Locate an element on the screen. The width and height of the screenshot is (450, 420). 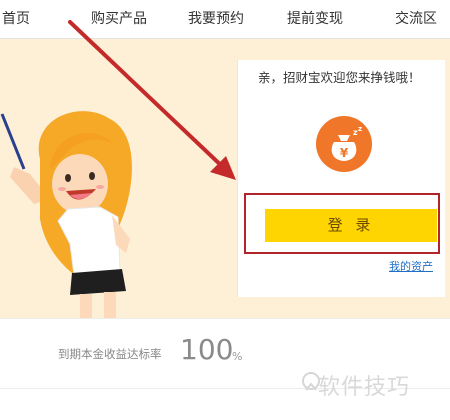
rate-value: 100 is located at coordinates (207, 349).